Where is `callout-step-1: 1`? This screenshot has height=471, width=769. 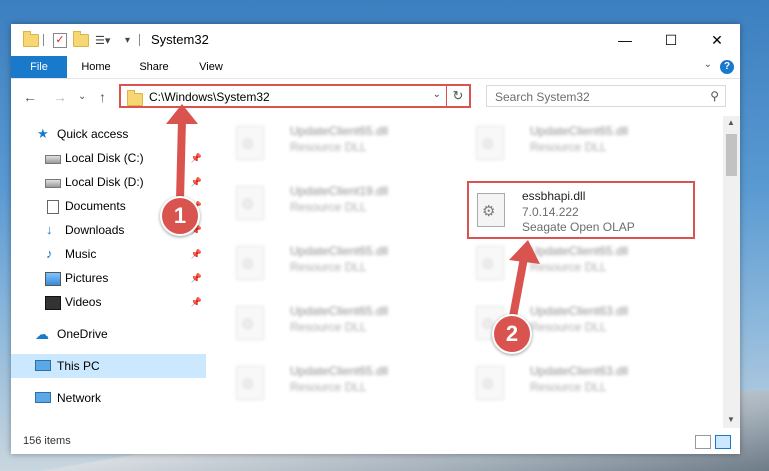
callout-step-1: 1 is located at coordinates (180, 216).